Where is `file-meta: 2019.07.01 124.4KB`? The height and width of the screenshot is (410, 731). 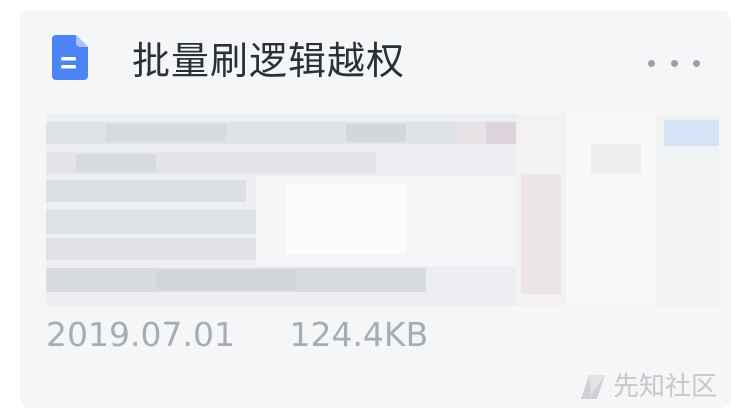 file-meta: 2019.07.01 124.4KB is located at coordinates (237, 335).